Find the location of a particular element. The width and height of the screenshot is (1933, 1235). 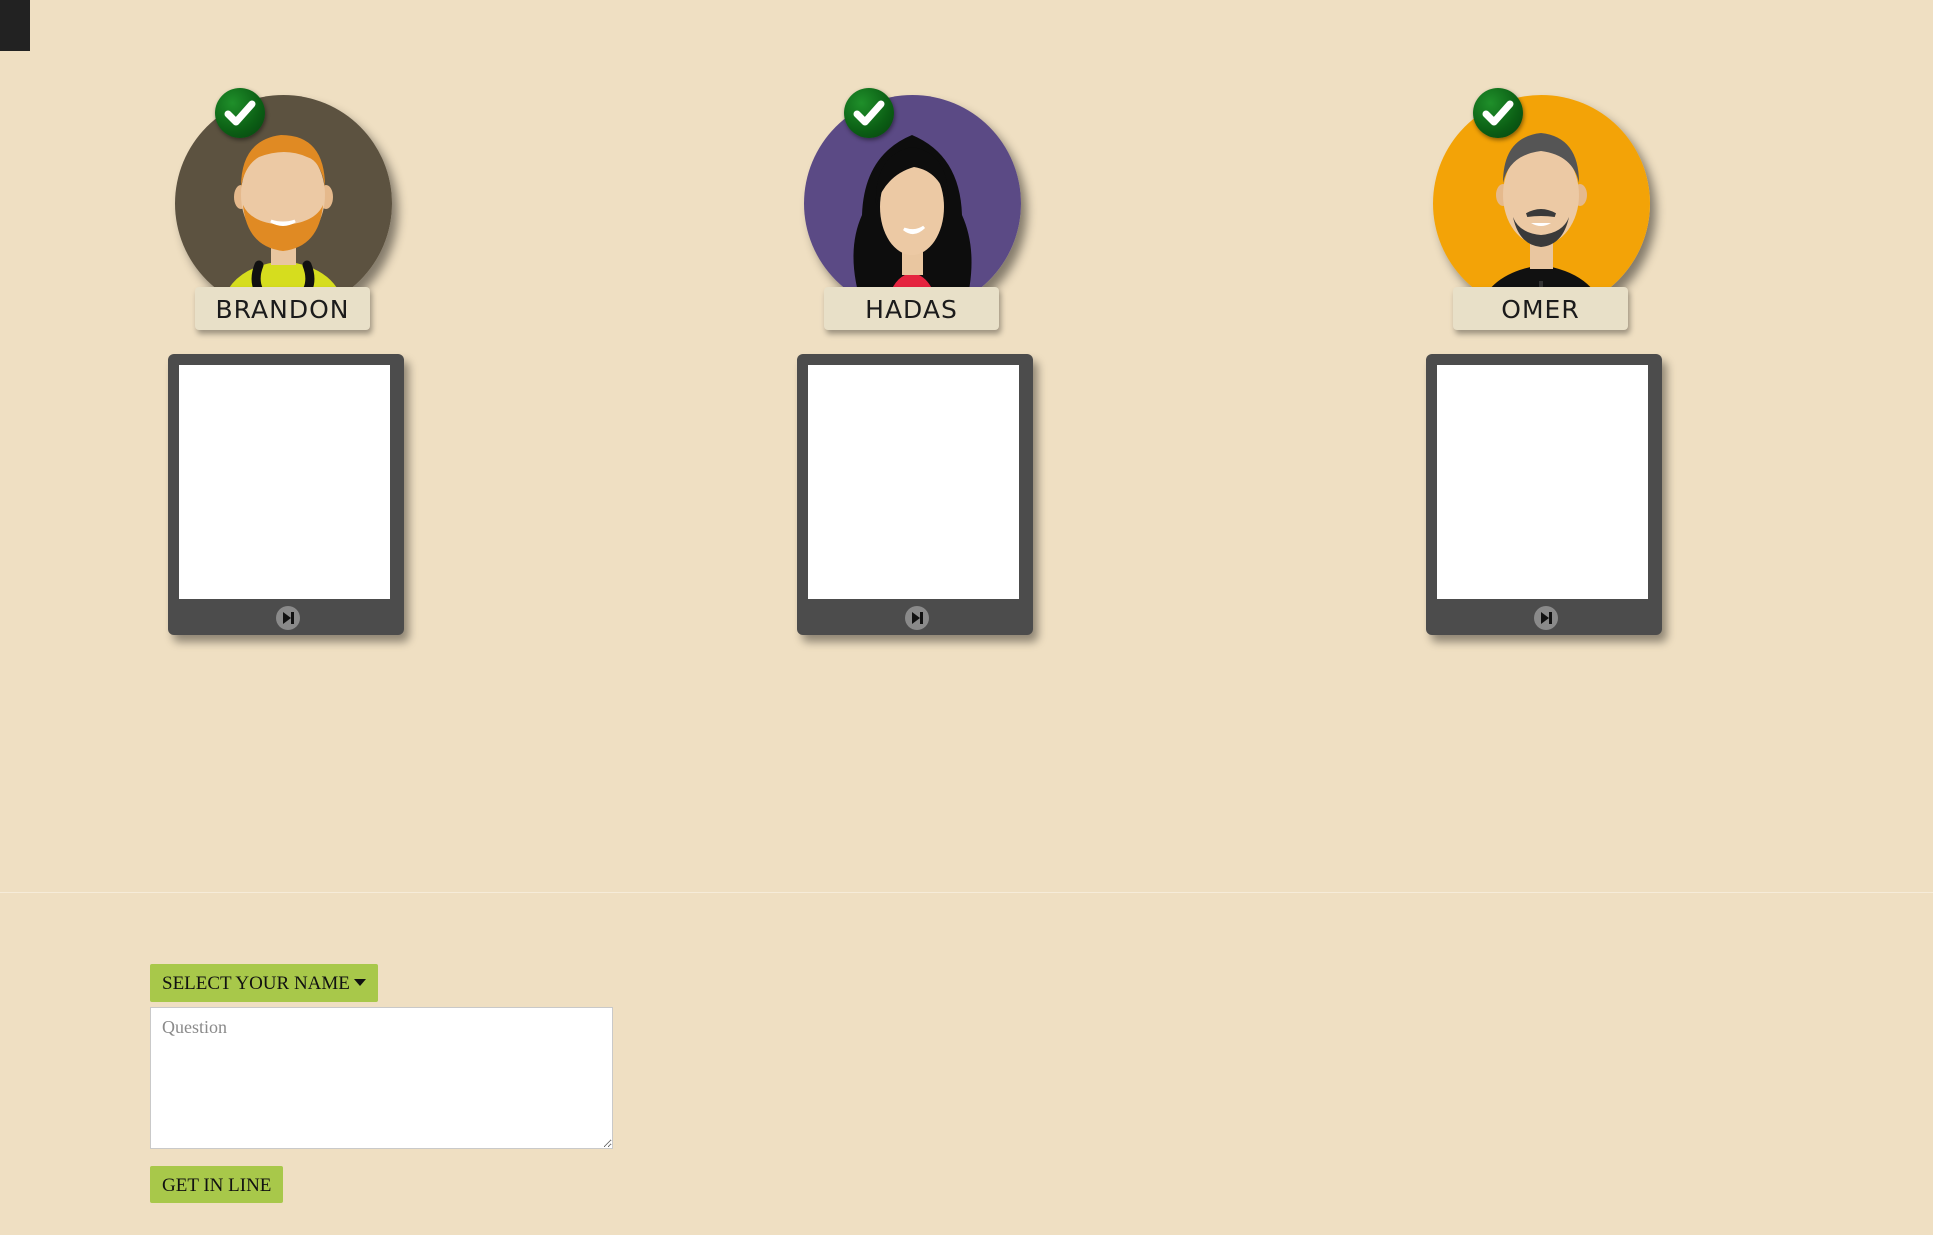

select-name-dropdown: SELECT YOUR NAME is located at coordinates (264, 983).